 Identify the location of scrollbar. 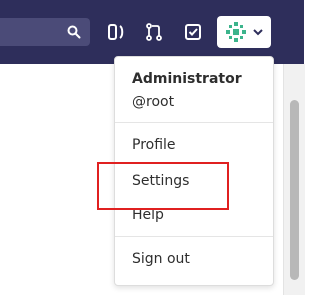
(294, 179).